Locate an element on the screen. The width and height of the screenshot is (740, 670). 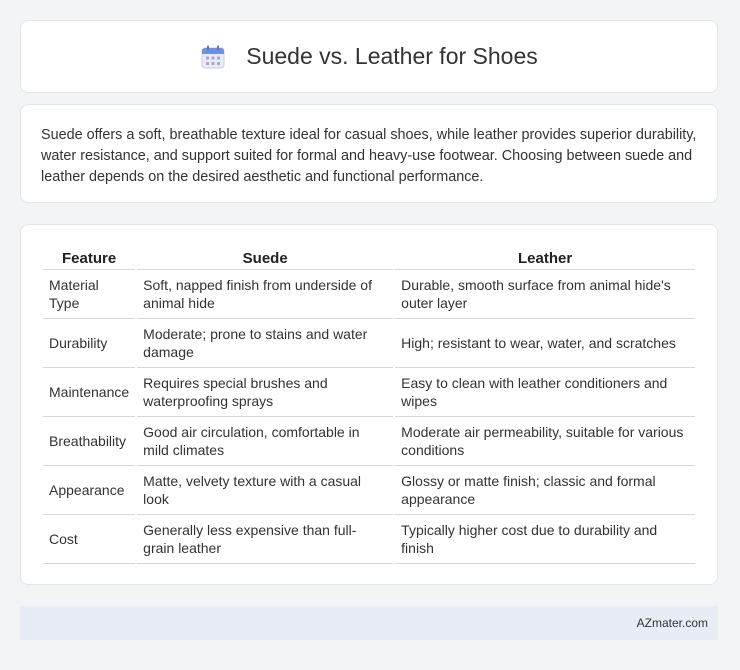
table-header-row: Feature Suede Leather is located at coordinates (369, 258).